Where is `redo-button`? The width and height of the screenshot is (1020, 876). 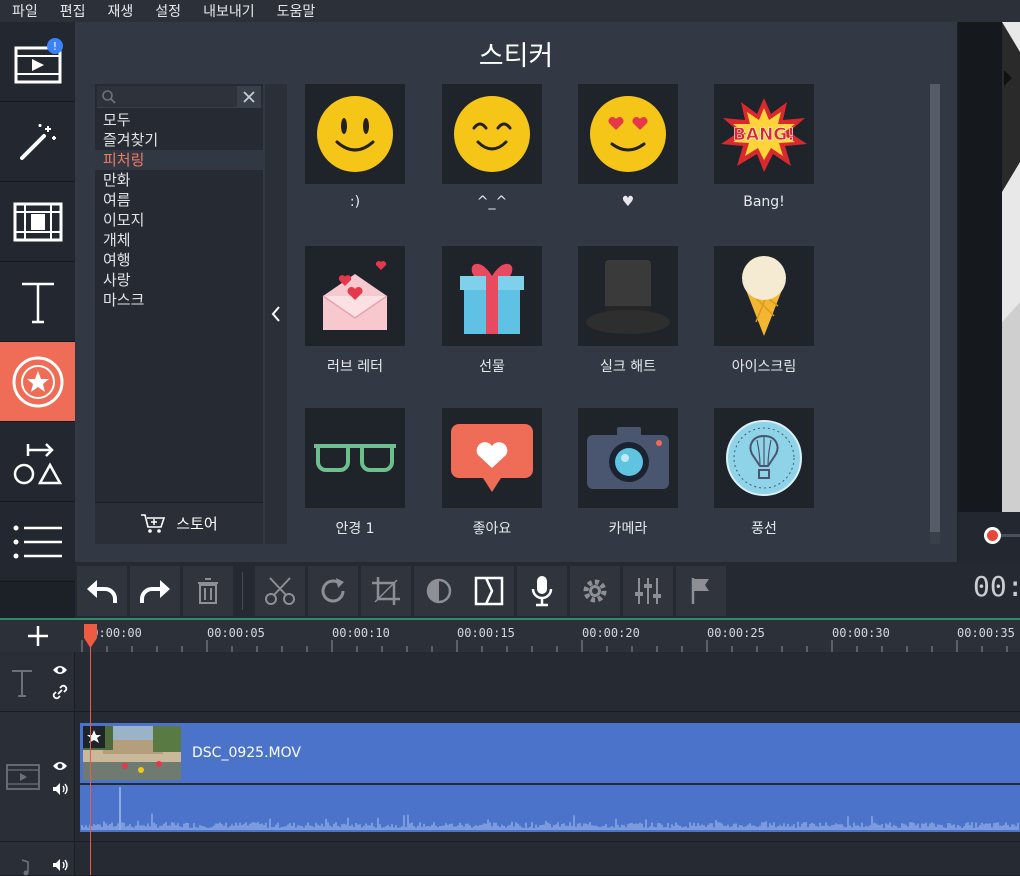 redo-button is located at coordinates (155, 591).